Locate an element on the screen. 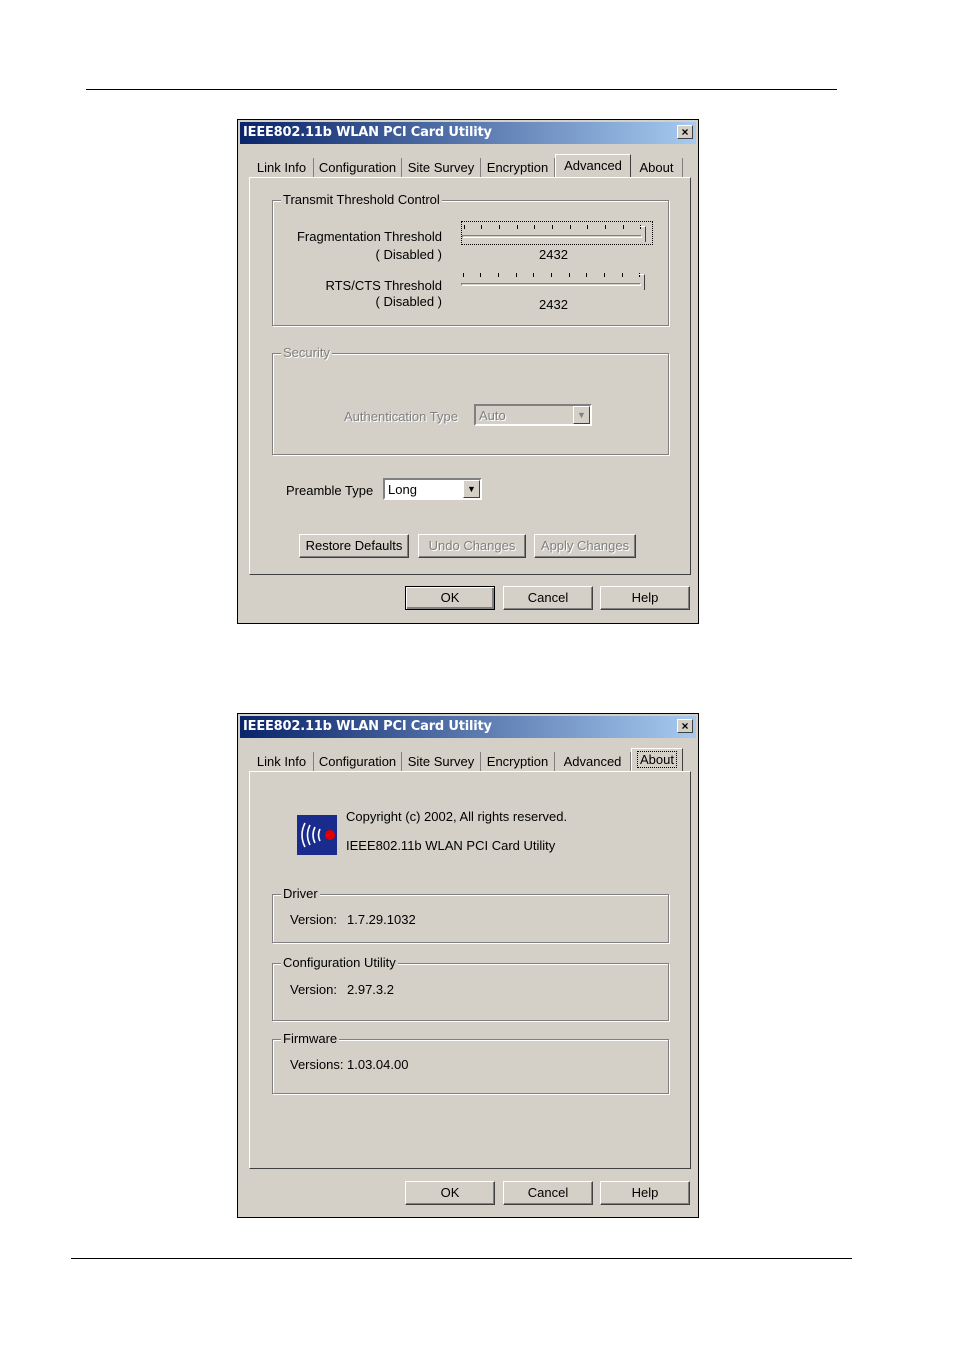 Image resolution: width=954 pixels, height=1351 pixels. fragmentation-slider is located at coordinates (557, 233).